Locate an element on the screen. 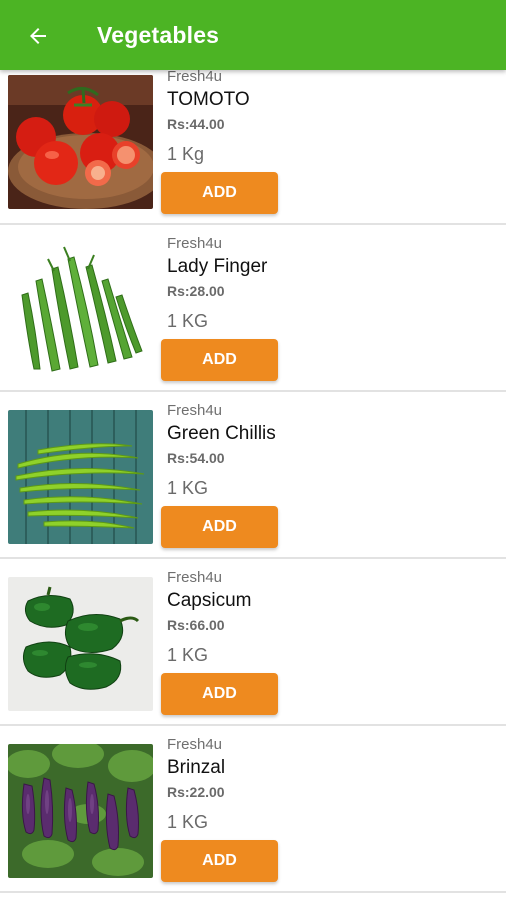 This screenshot has width=506, height=900. page-title: Vegetables is located at coordinates (158, 35).